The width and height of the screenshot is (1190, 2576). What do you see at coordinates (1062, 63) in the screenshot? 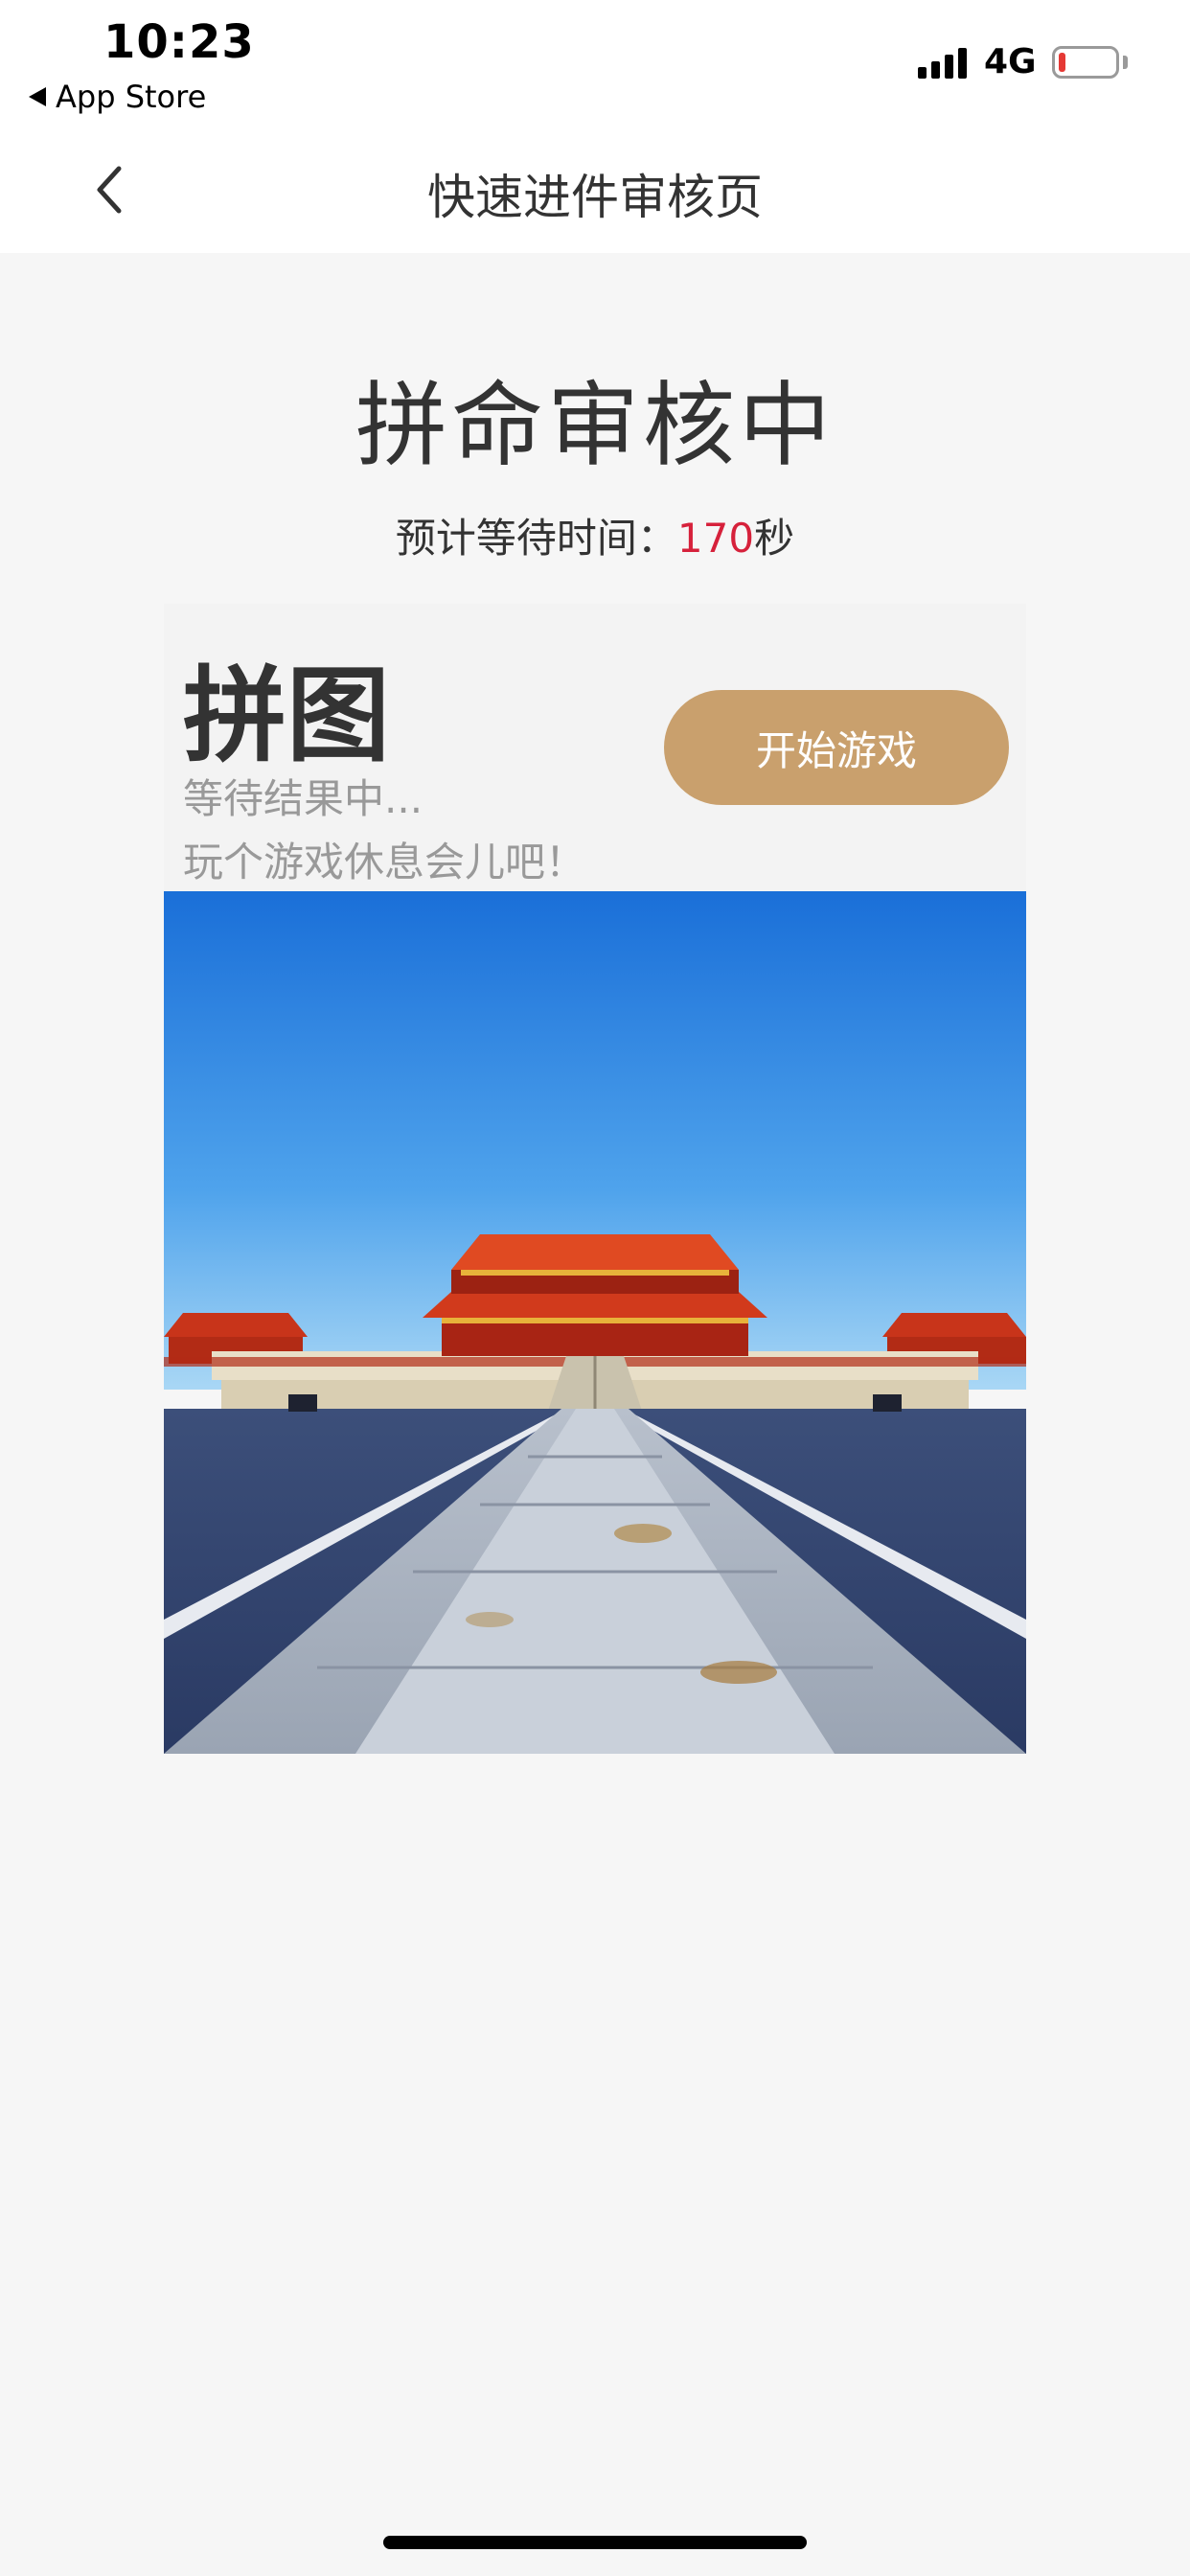
I see `battery-level` at bounding box center [1062, 63].